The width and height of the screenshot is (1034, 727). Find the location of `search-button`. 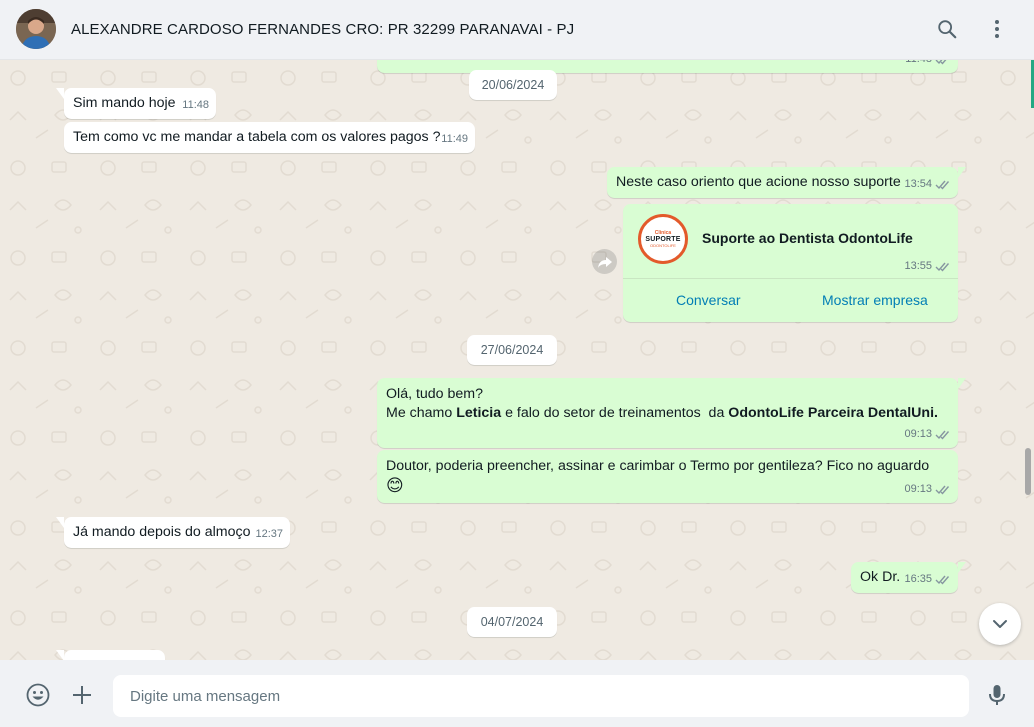

search-button is located at coordinates (947, 29).